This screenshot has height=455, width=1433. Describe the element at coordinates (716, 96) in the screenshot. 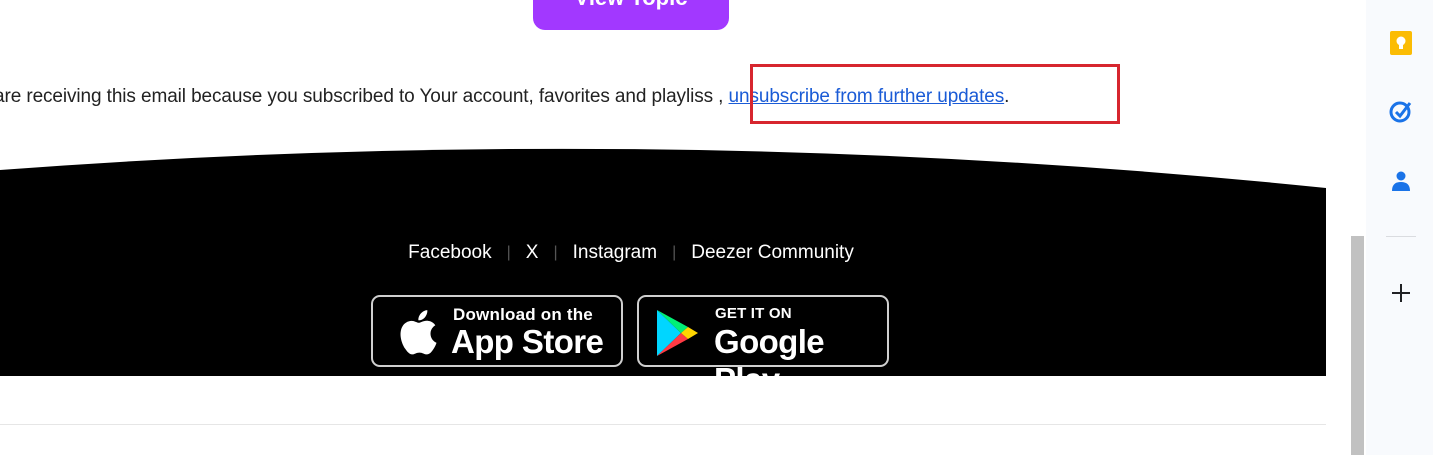

I see `notice-gap: s ,` at that location.